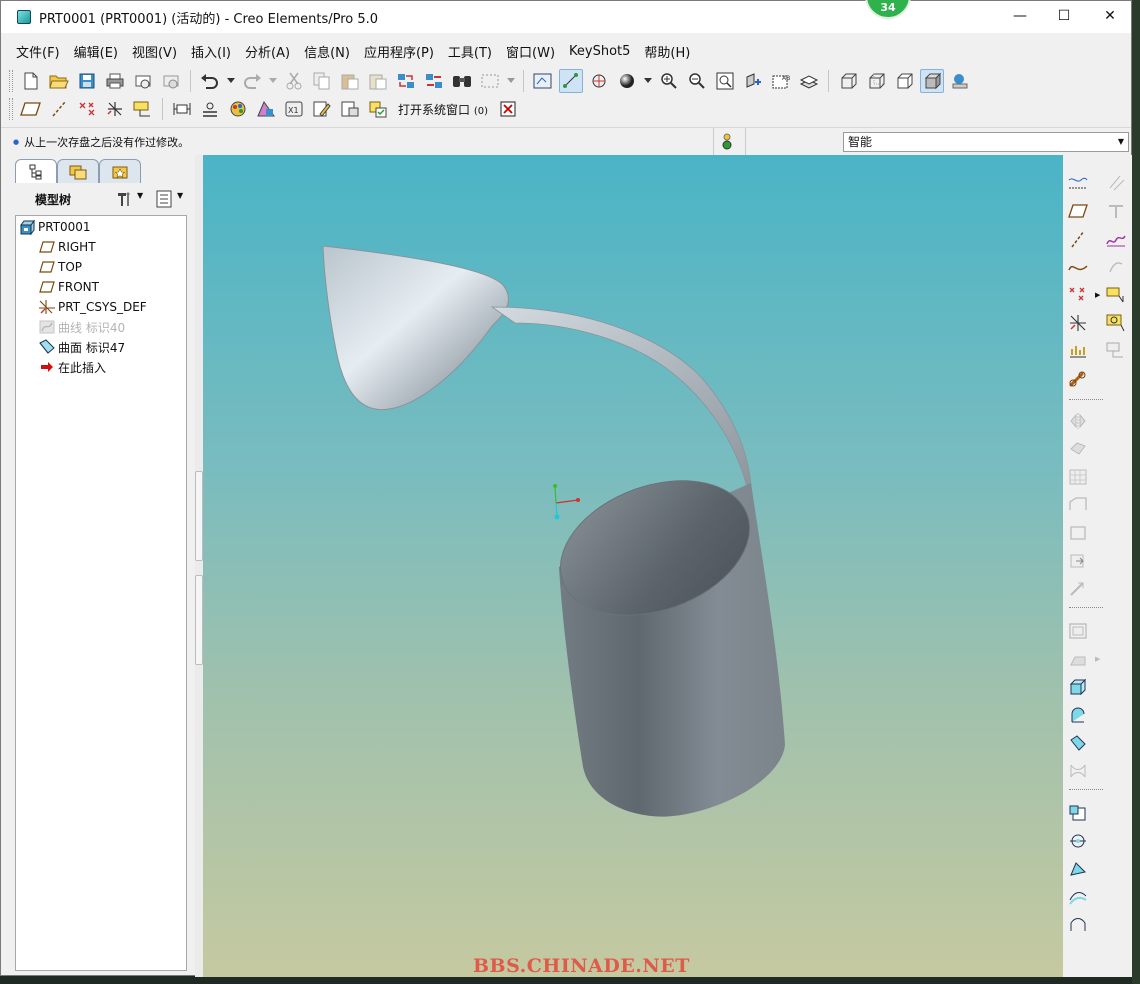 This screenshot has width=1140, height=984. I want to click on paste-special-icon, so click(378, 81).